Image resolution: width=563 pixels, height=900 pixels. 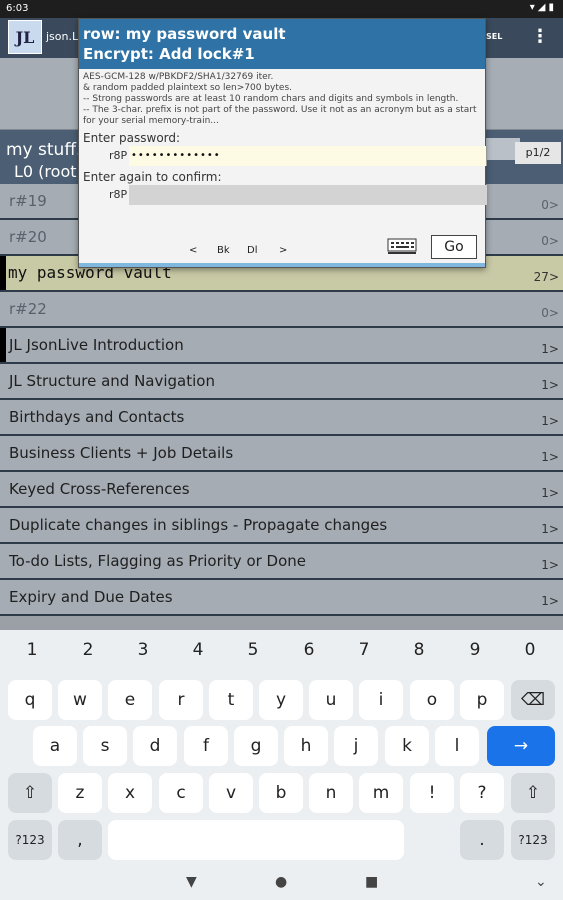 I want to click on key-6: 6, so click(x=309, y=650).